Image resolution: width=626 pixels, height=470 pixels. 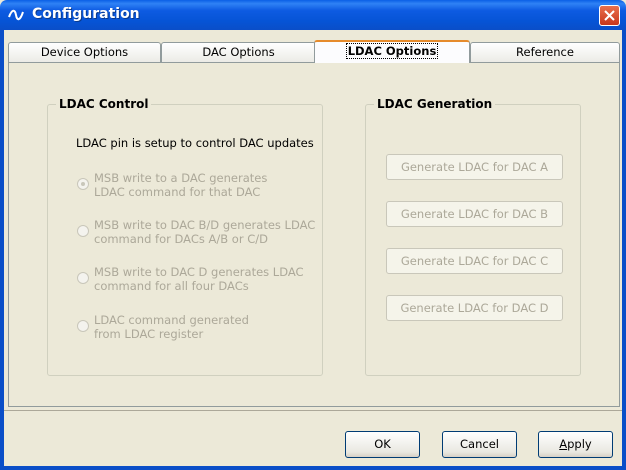 I want to click on tab-reference: Reference, so click(x=545, y=52).